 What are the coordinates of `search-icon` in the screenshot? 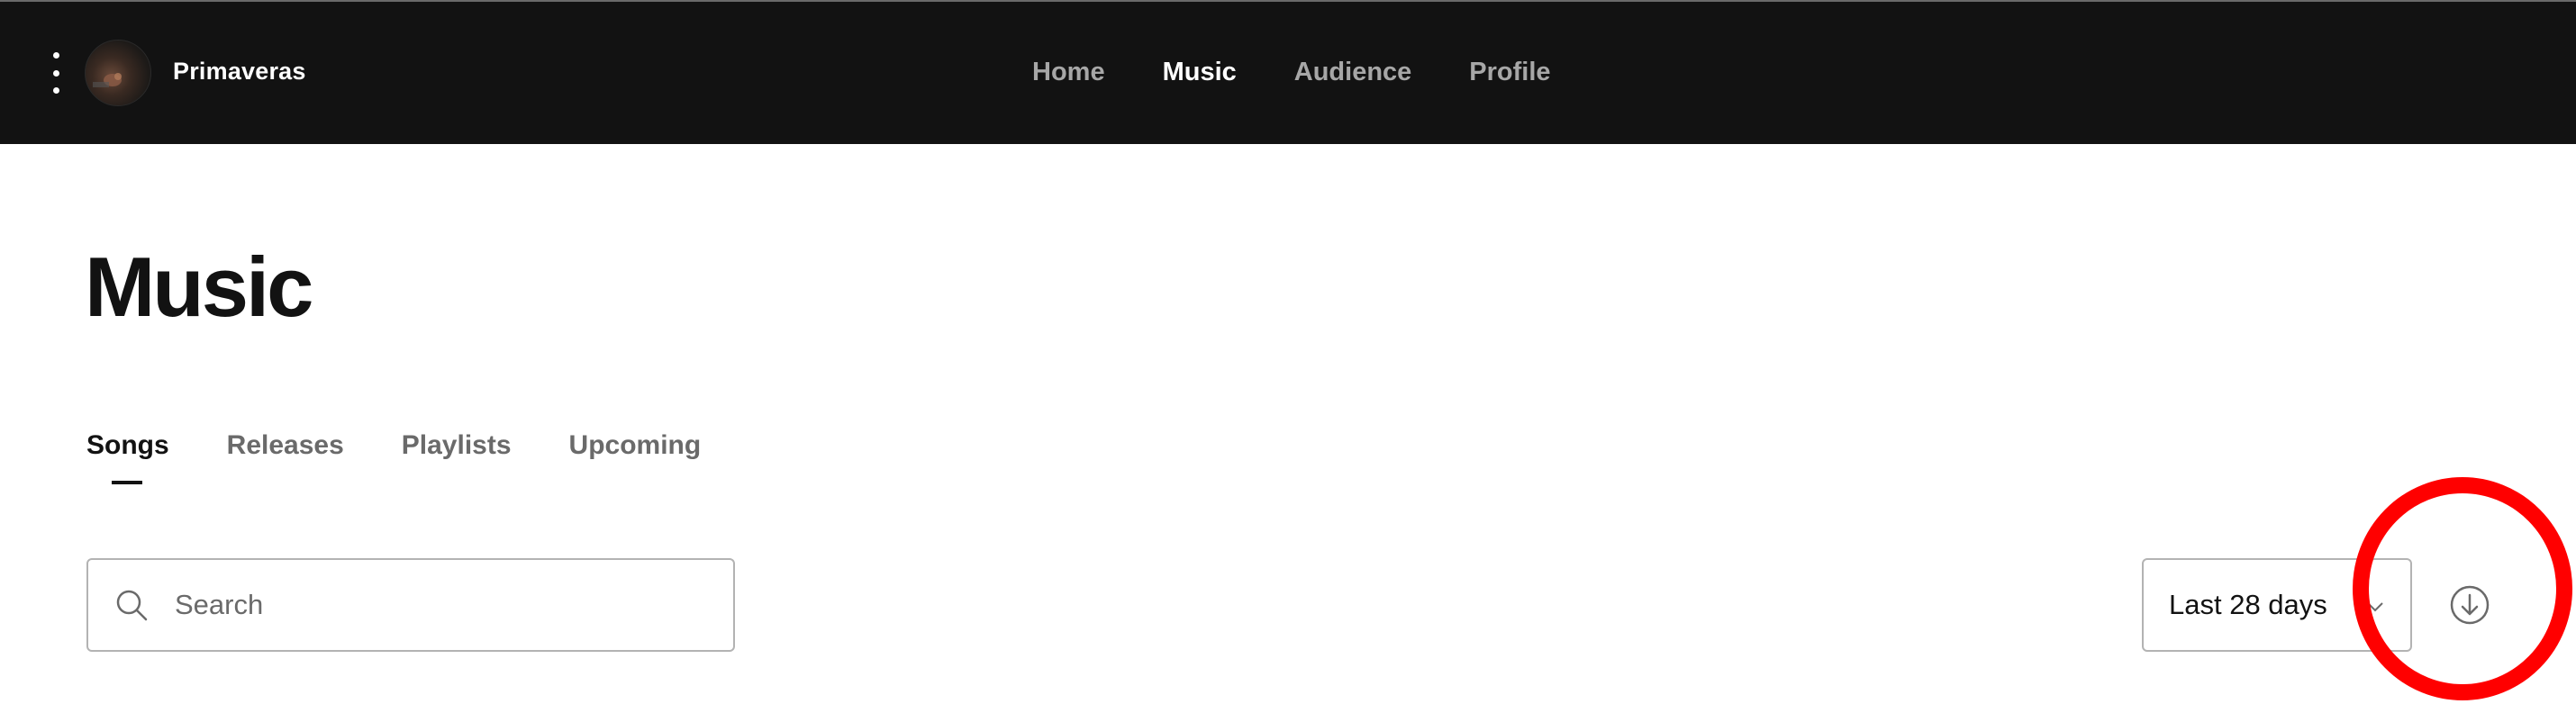 It's located at (132, 605).